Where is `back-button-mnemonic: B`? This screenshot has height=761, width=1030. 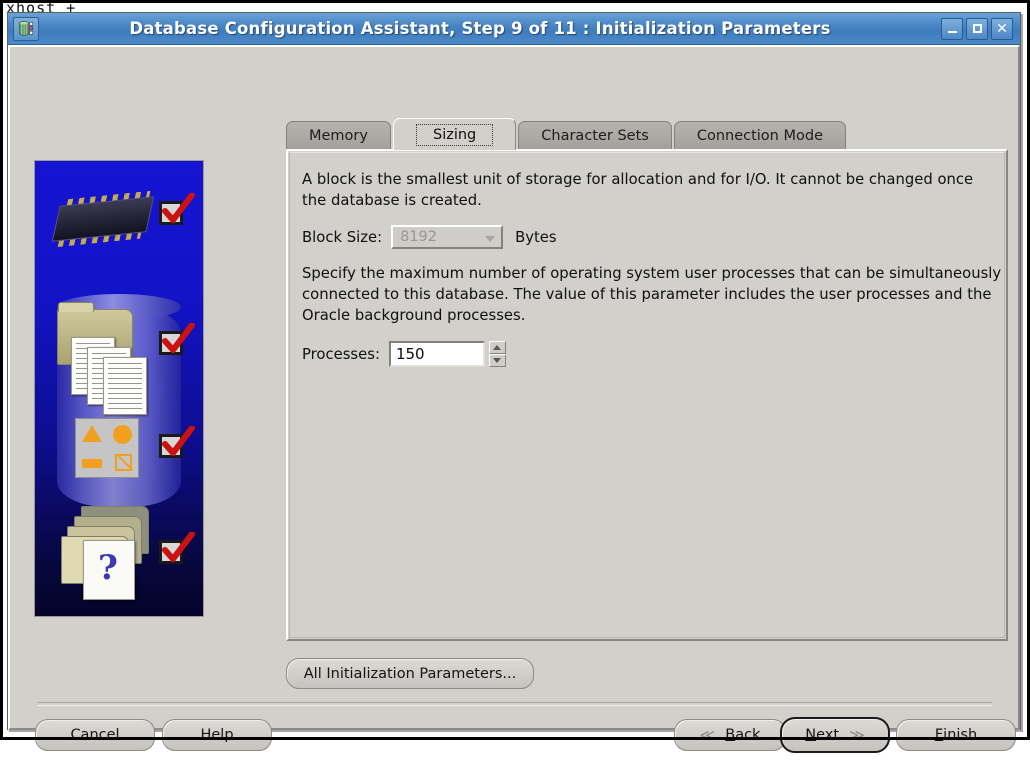
back-button-mnemonic: B is located at coordinates (730, 735).